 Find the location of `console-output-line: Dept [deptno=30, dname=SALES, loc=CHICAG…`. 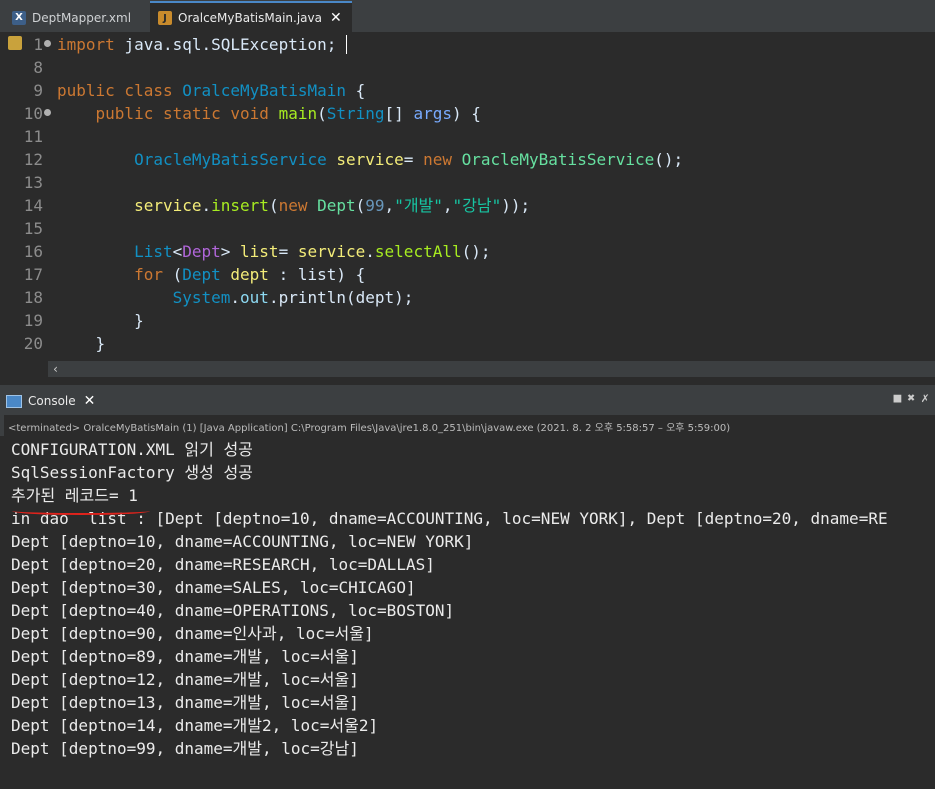

console-output-line: Dept [deptno=30, dname=SALES, loc=CHICAG… is located at coordinates (213, 587).